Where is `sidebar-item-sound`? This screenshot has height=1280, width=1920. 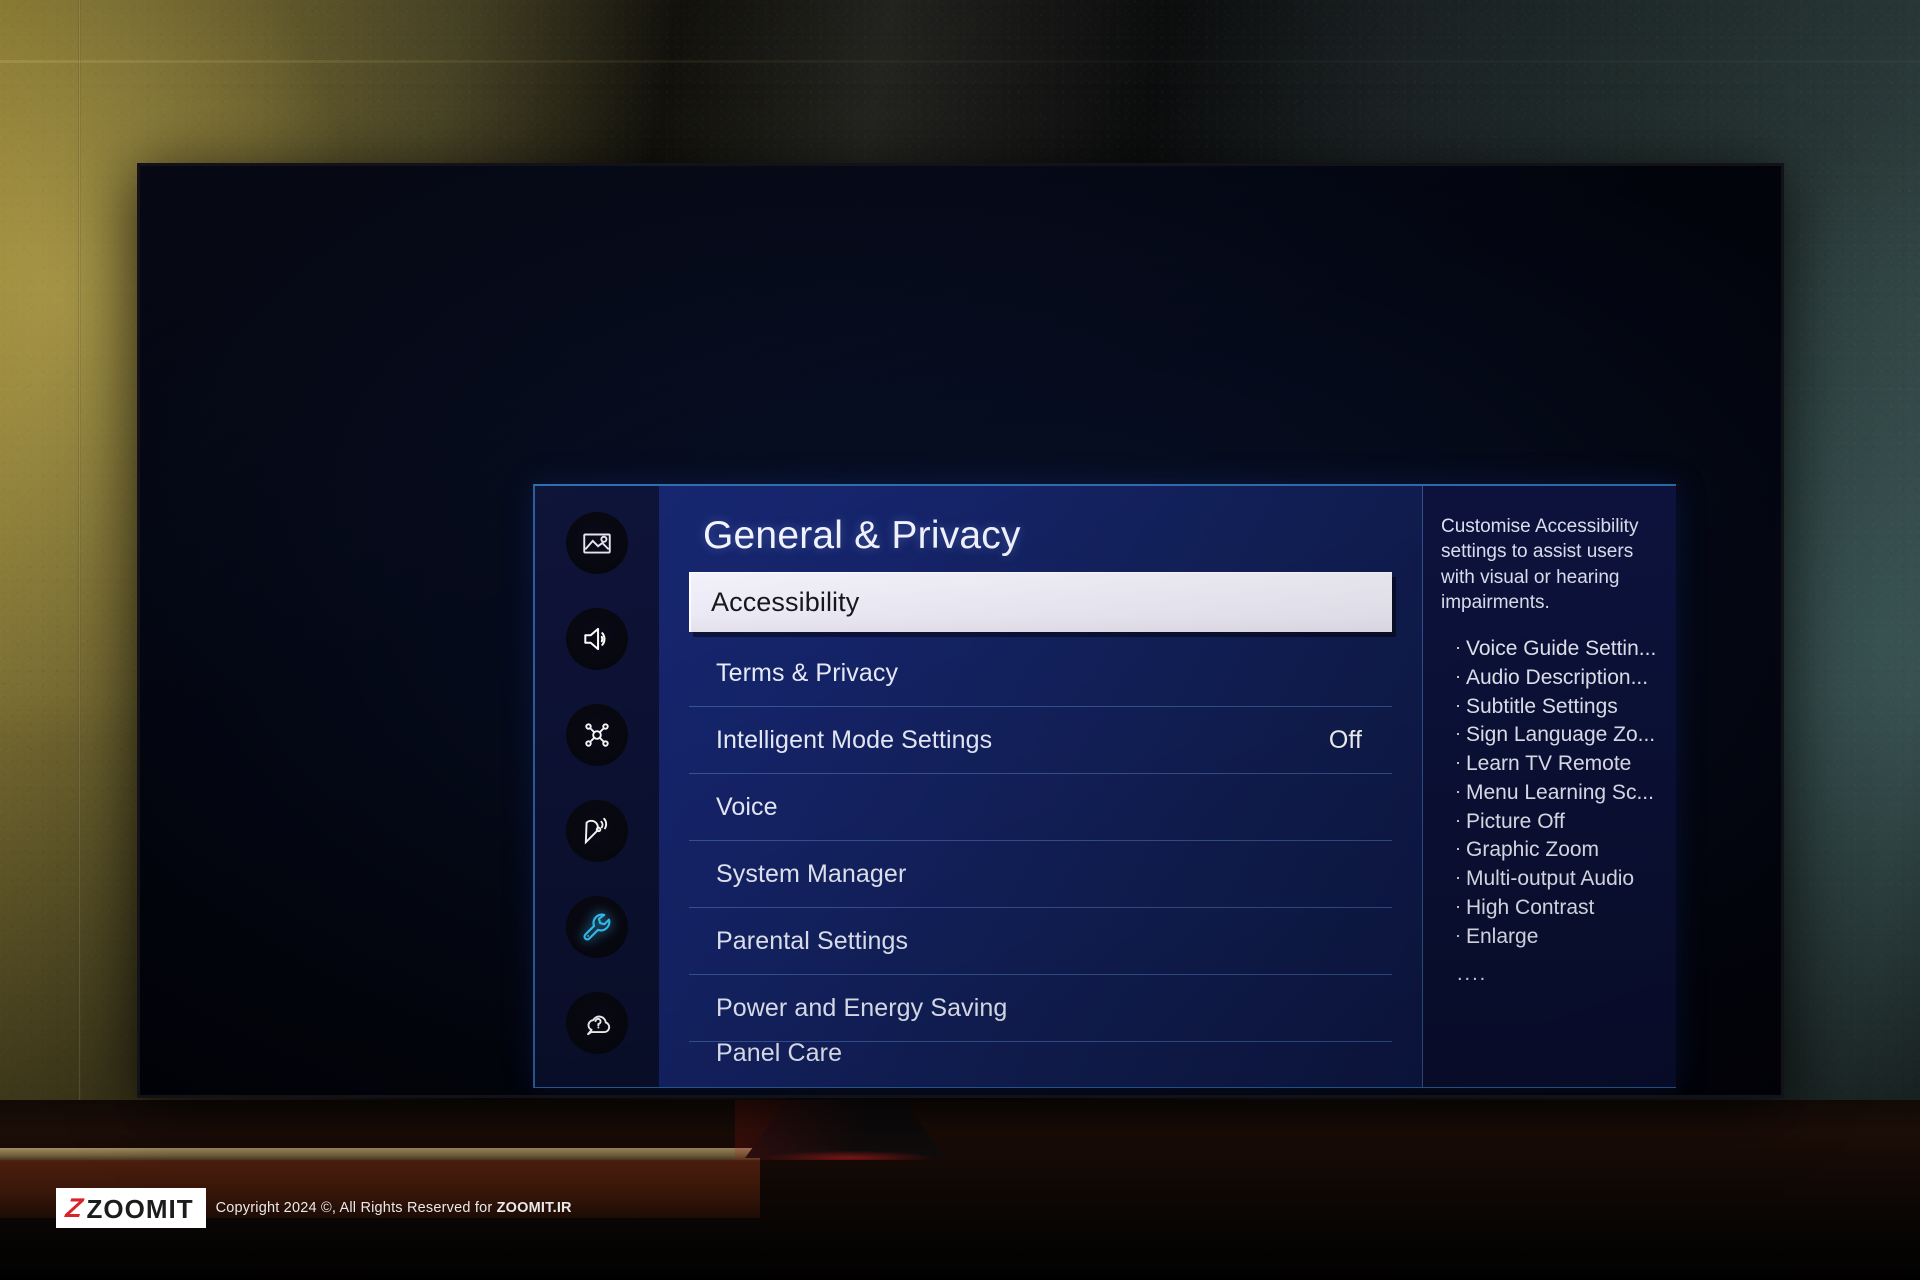 sidebar-item-sound is located at coordinates (597, 639).